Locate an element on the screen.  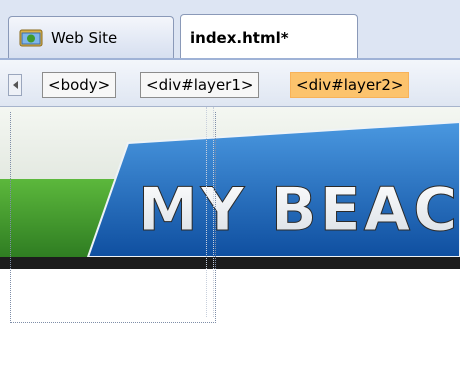
tag-body: <body> is located at coordinates (79, 85).